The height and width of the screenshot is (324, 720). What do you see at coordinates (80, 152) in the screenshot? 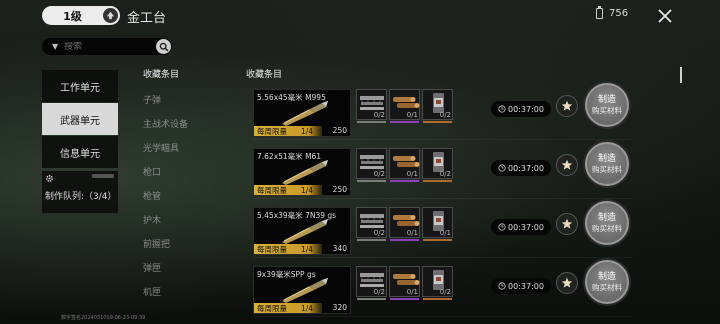
I see `unit-tab-info: 信息单元` at bounding box center [80, 152].